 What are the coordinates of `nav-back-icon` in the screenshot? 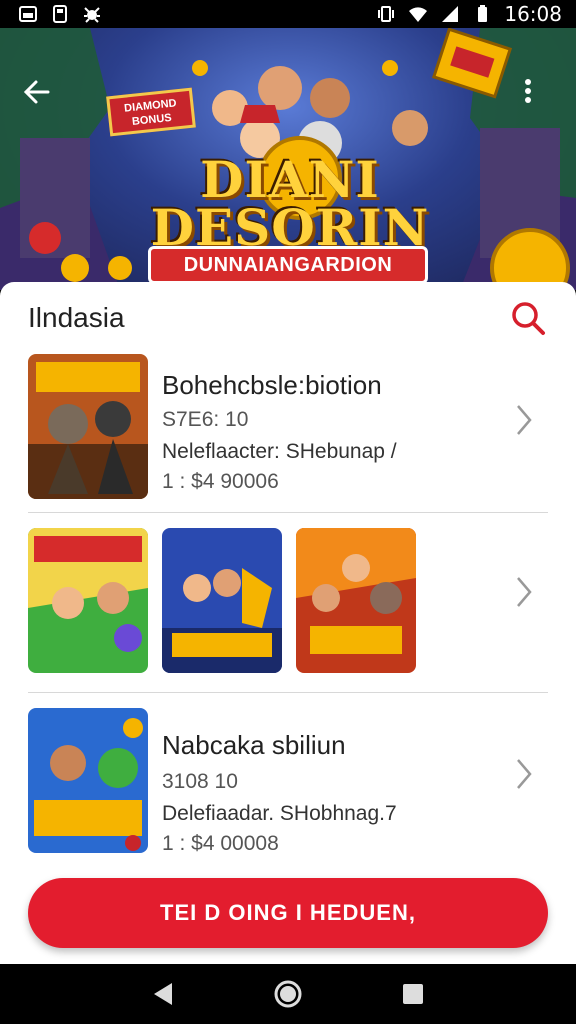 It's located at (162, 994).